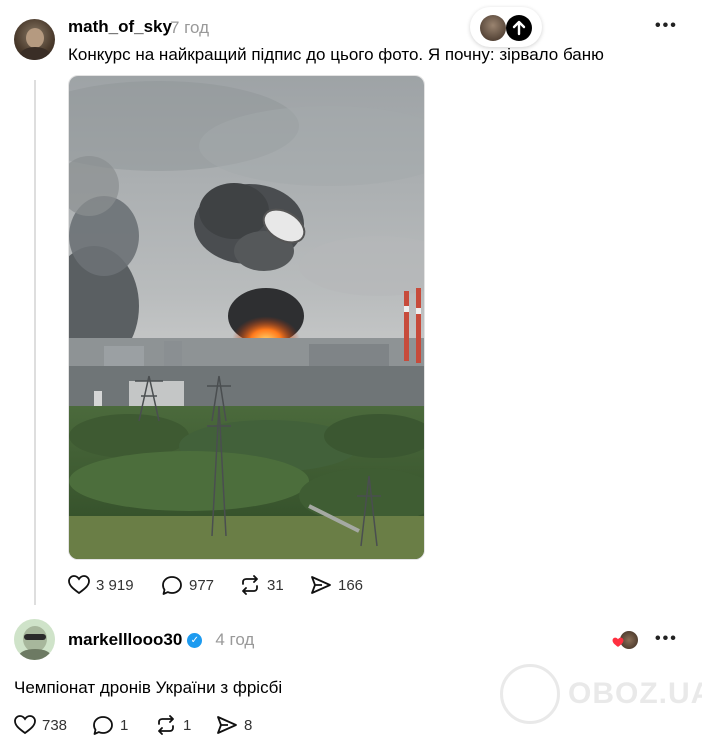 This screenshot has width=702, height=742. What do you see at coordinates (261, 585) in the screenshot?
I see `repost-button: 31` at bounding box center [261, 585].